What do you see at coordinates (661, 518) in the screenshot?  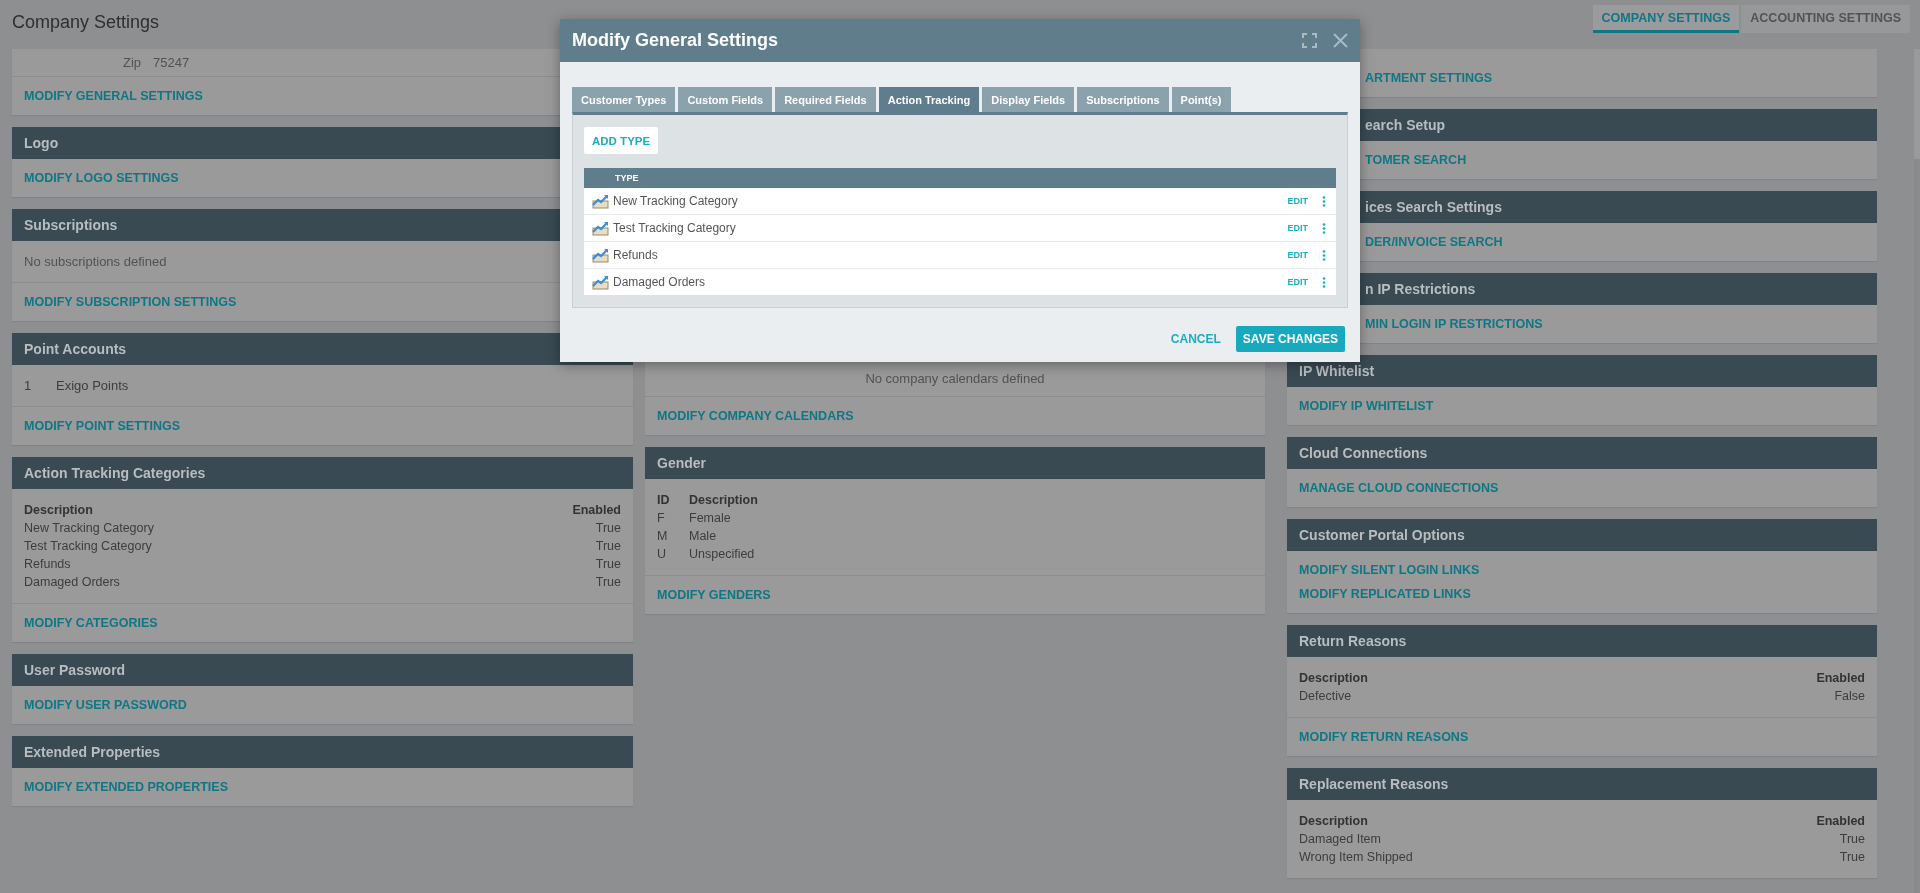 I see `table-cell-text: F` at bounding box center [661, 518].